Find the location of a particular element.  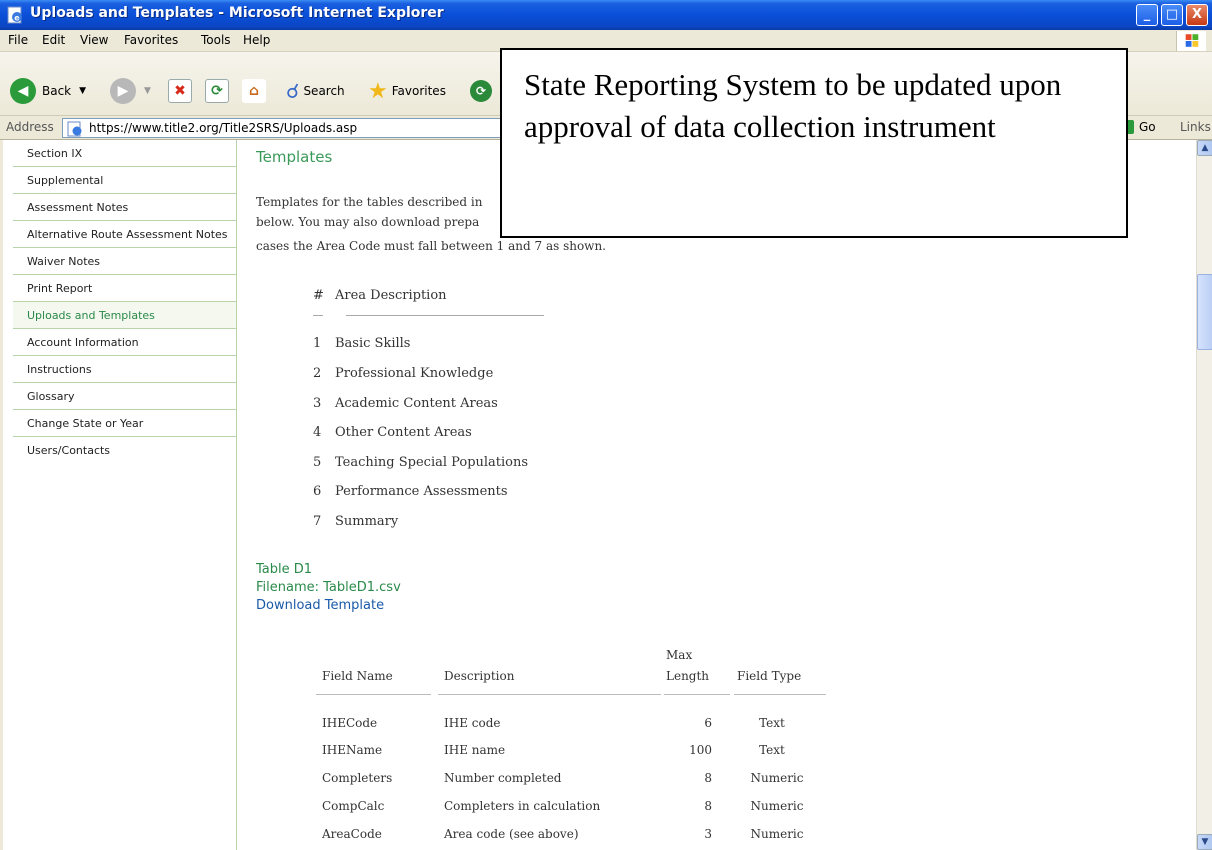

field-name: IHECode is located at coordinates (350, 723).